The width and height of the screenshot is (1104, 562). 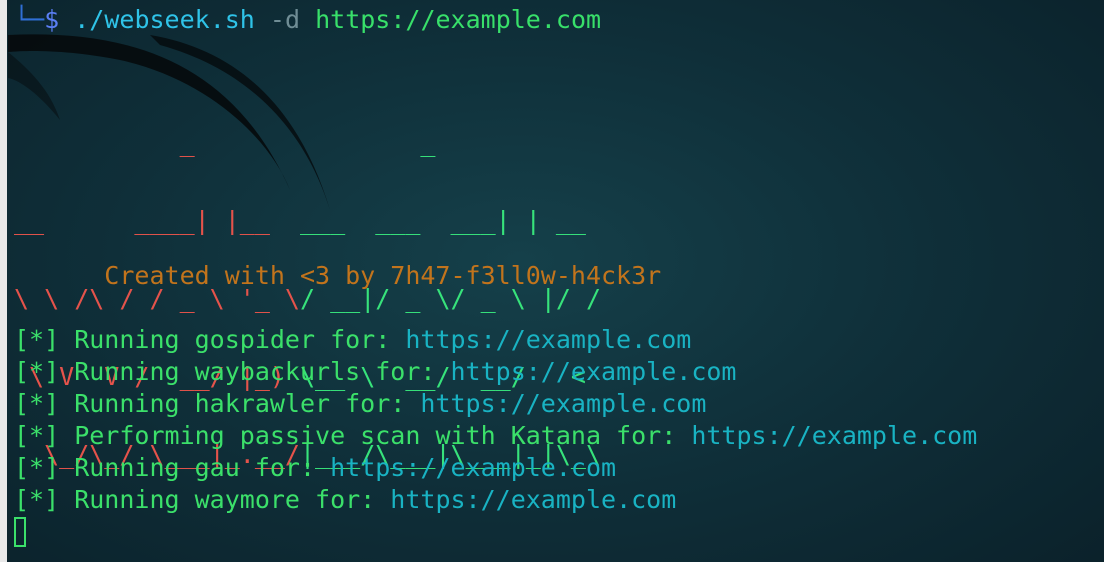 What do you see at coordinates (458, 19) in the screenshot?
I see `command-url: https://example.com` at bounding box center [458, 19].